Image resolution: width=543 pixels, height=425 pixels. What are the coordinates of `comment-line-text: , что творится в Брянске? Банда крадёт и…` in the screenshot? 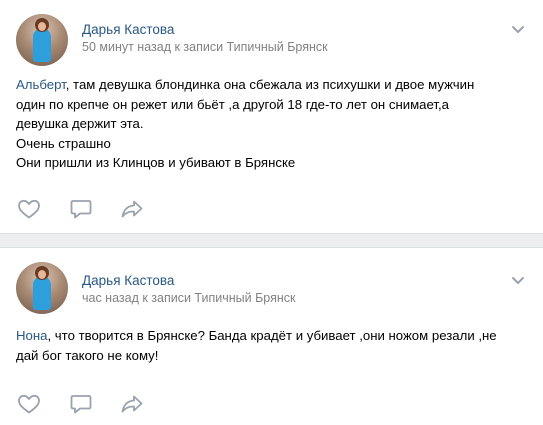 It's located at (272, 335).